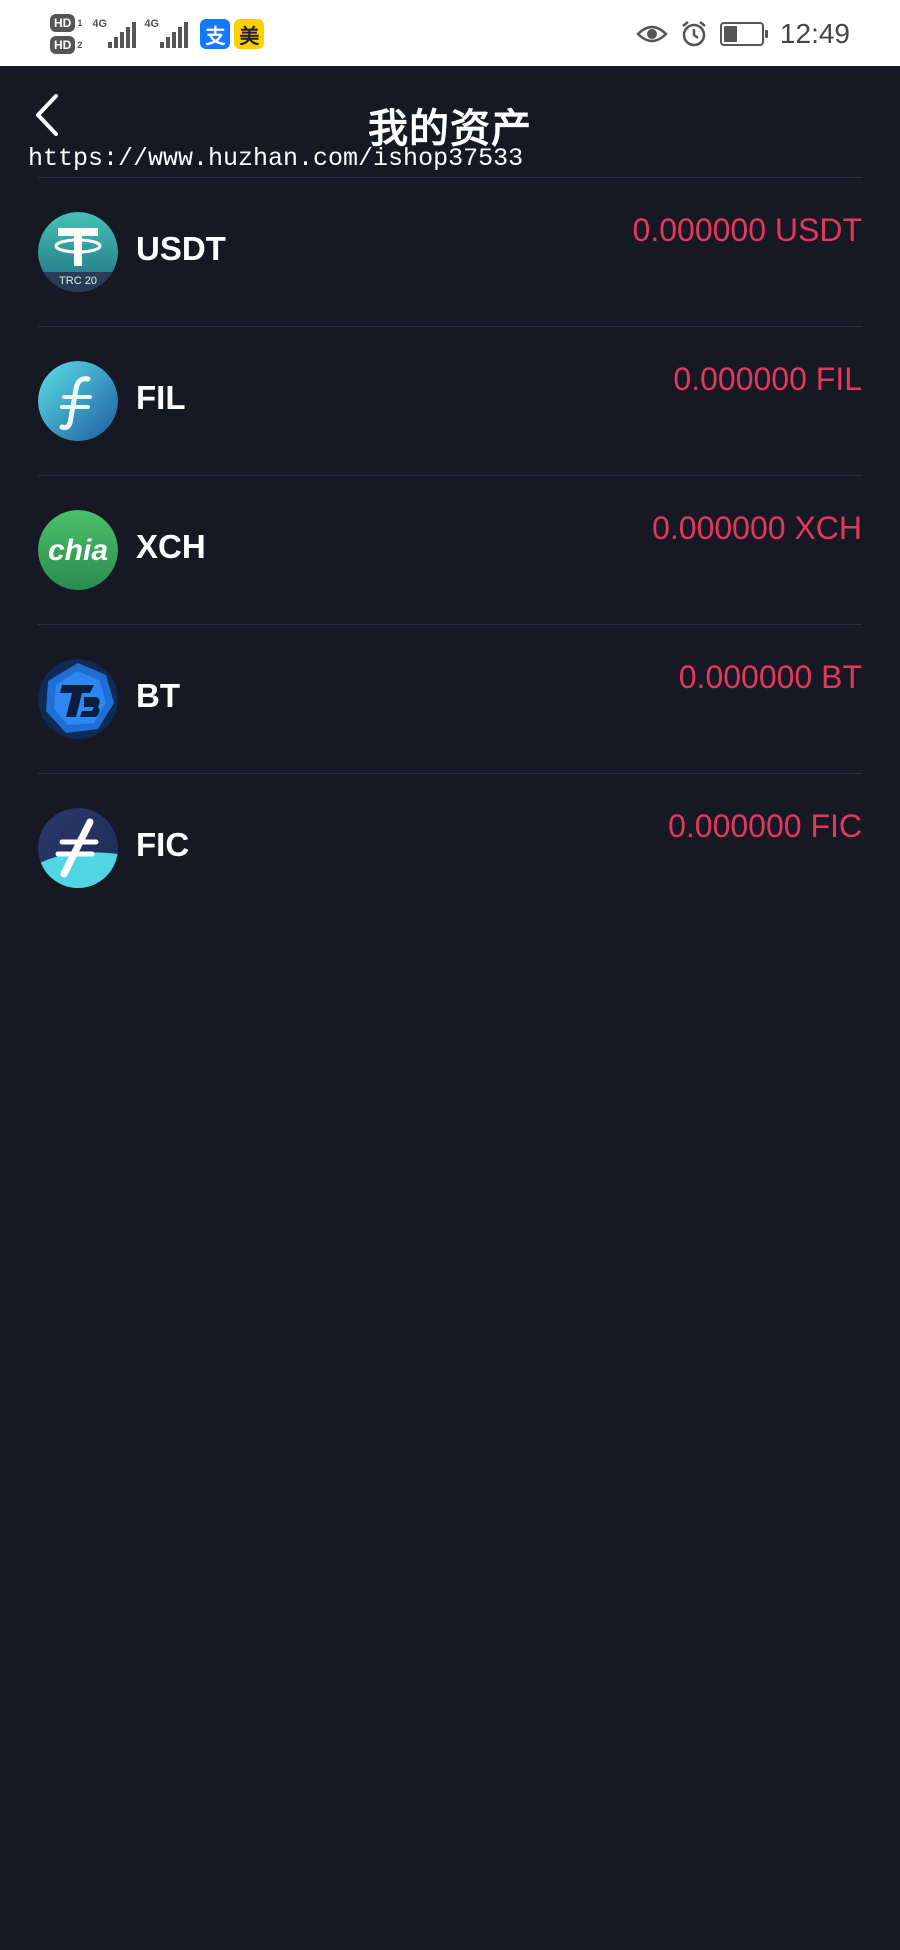  Describe the element at coordinates (450, 33) in the screenshot. I see `status-bar: HD 1 HD 2 4G 4G 支 美 12:49` at that location.